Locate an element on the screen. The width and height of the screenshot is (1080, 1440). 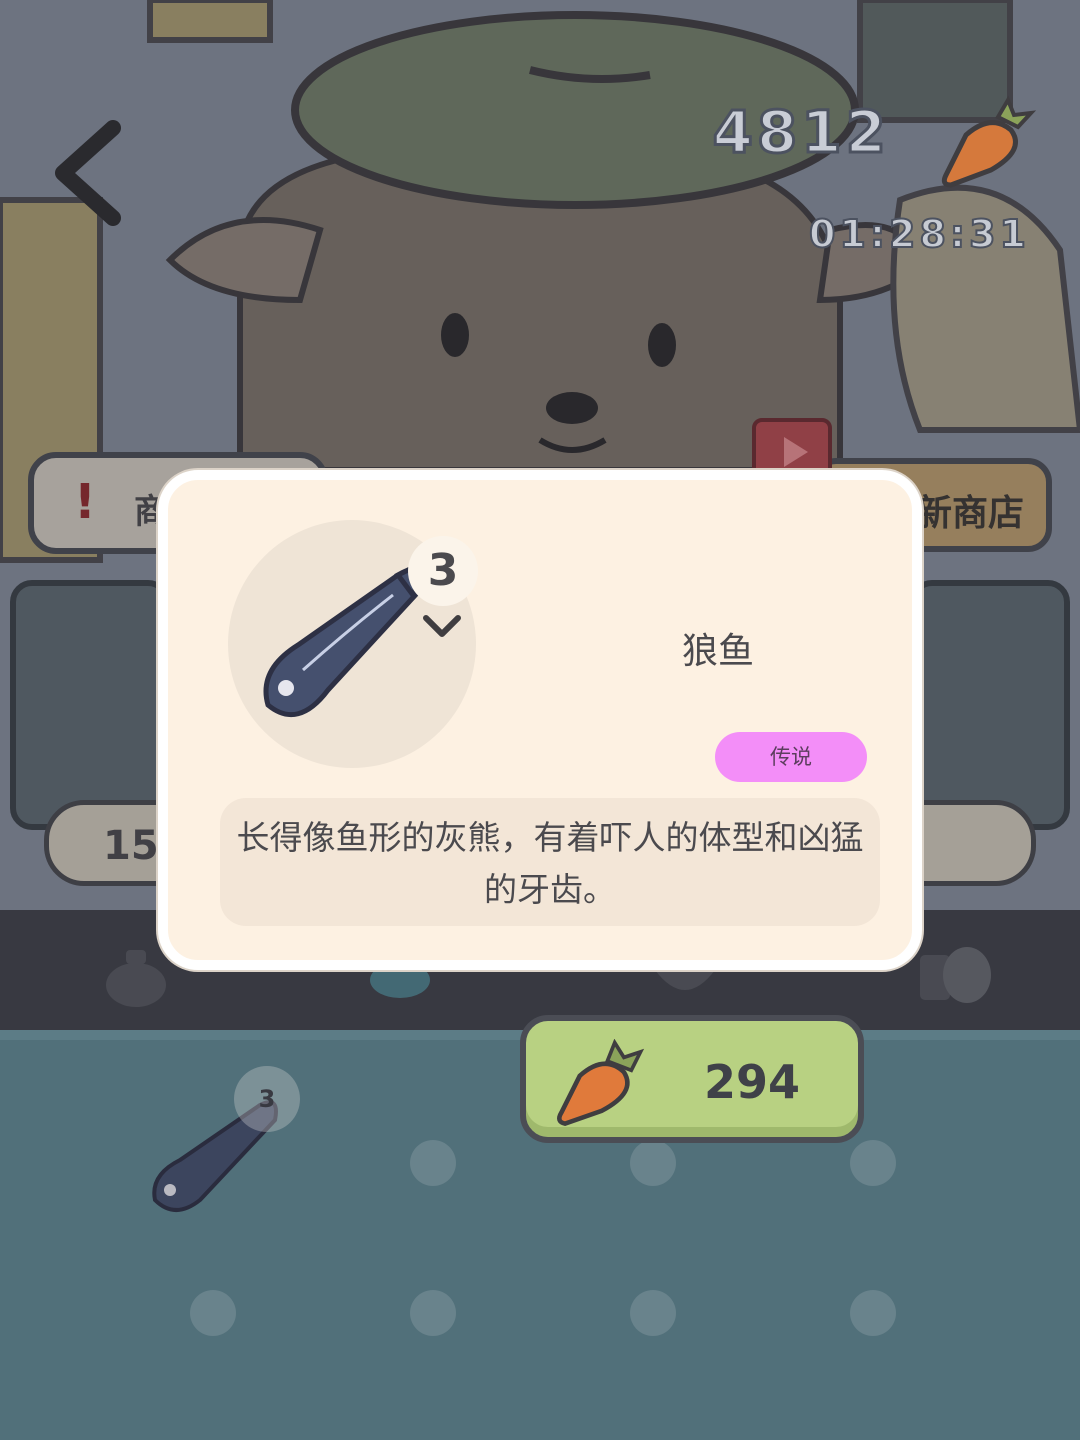
alert-icon: ! is located at coordinates (85, 502).